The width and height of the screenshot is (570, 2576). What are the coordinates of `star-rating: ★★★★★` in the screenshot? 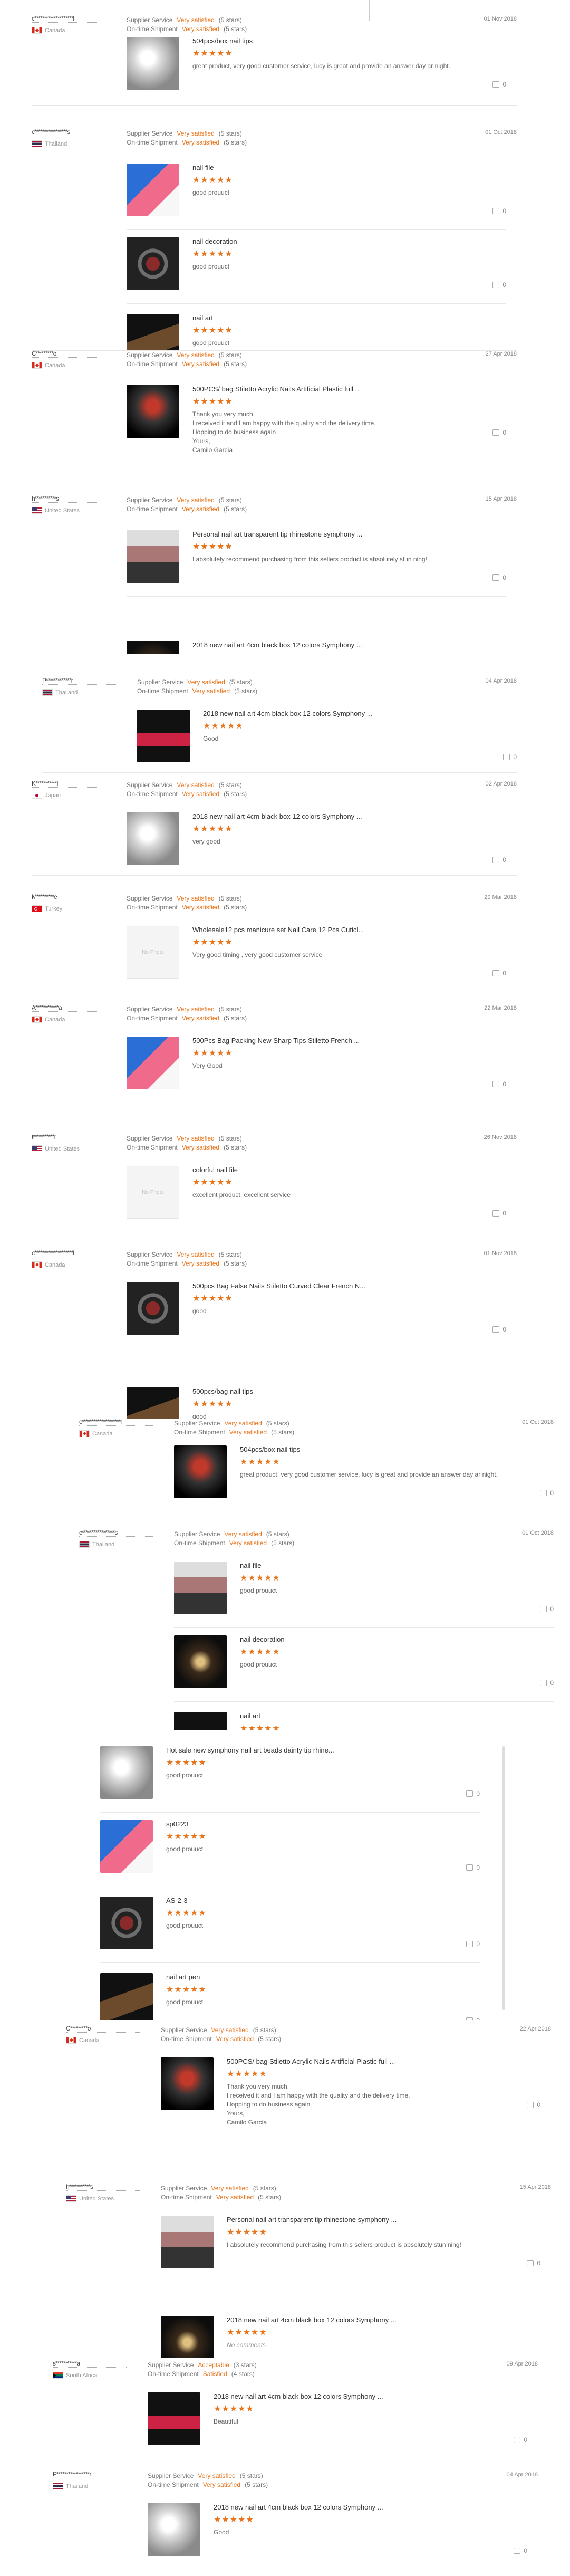 It's located at (234, 2519).